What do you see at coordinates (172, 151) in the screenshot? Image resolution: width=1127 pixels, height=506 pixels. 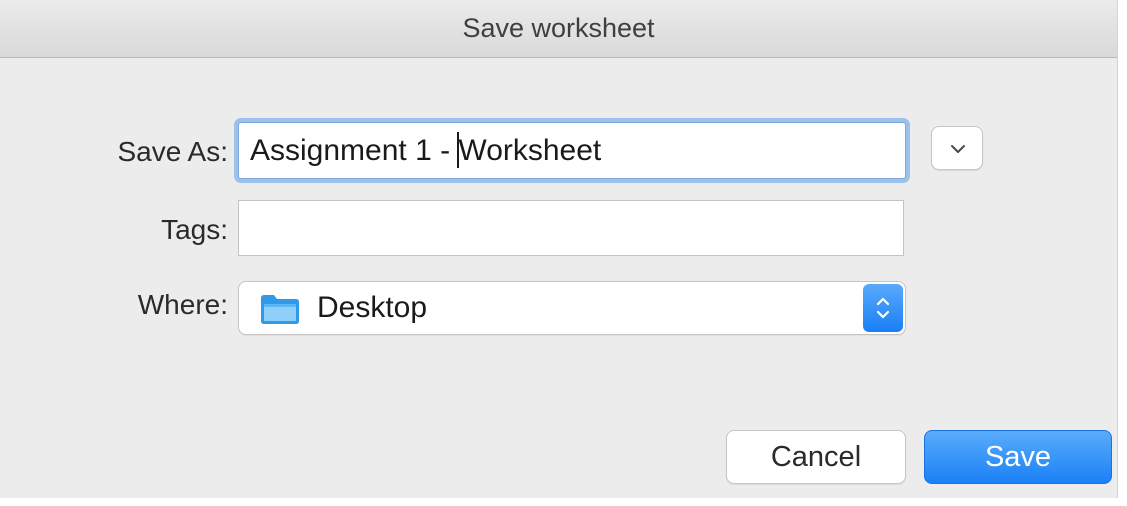 I see `save-as-label: Save As:` at bounding box center [172, 151].